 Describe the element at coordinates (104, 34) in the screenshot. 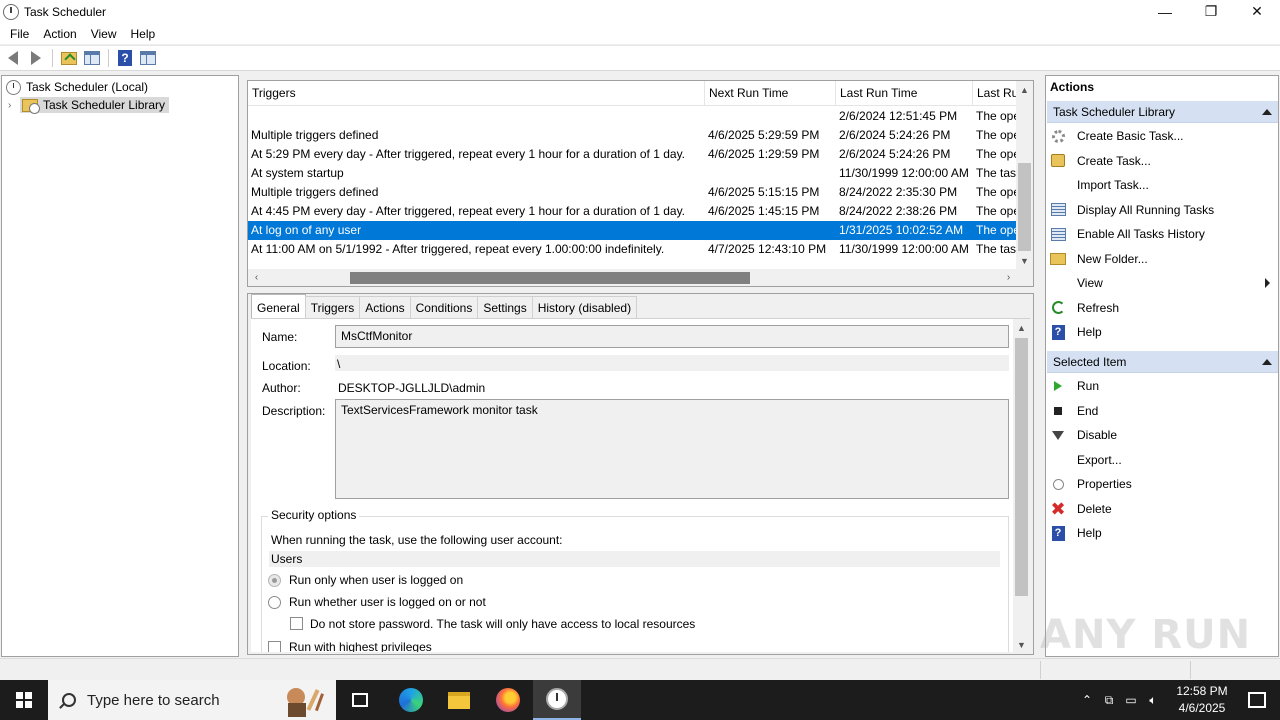

I see `menu-view: View` at that location.